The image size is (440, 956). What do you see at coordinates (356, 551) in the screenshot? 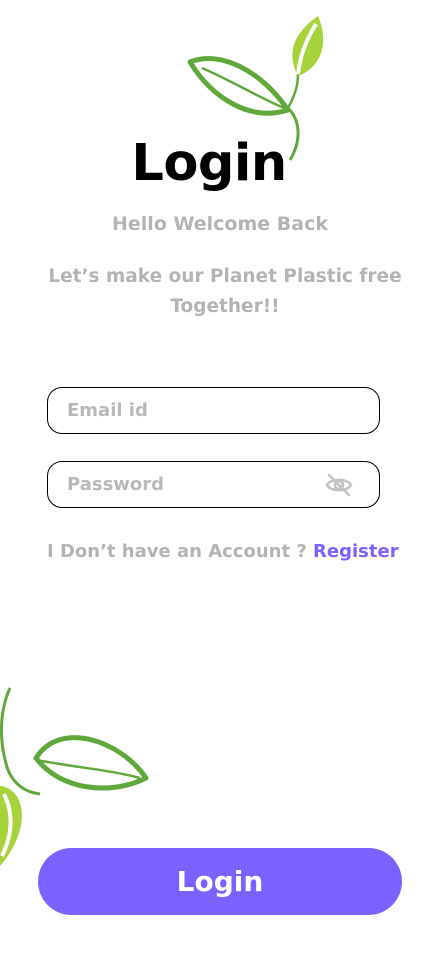
I see `register-link: Register` at bounding box center [356, 551].